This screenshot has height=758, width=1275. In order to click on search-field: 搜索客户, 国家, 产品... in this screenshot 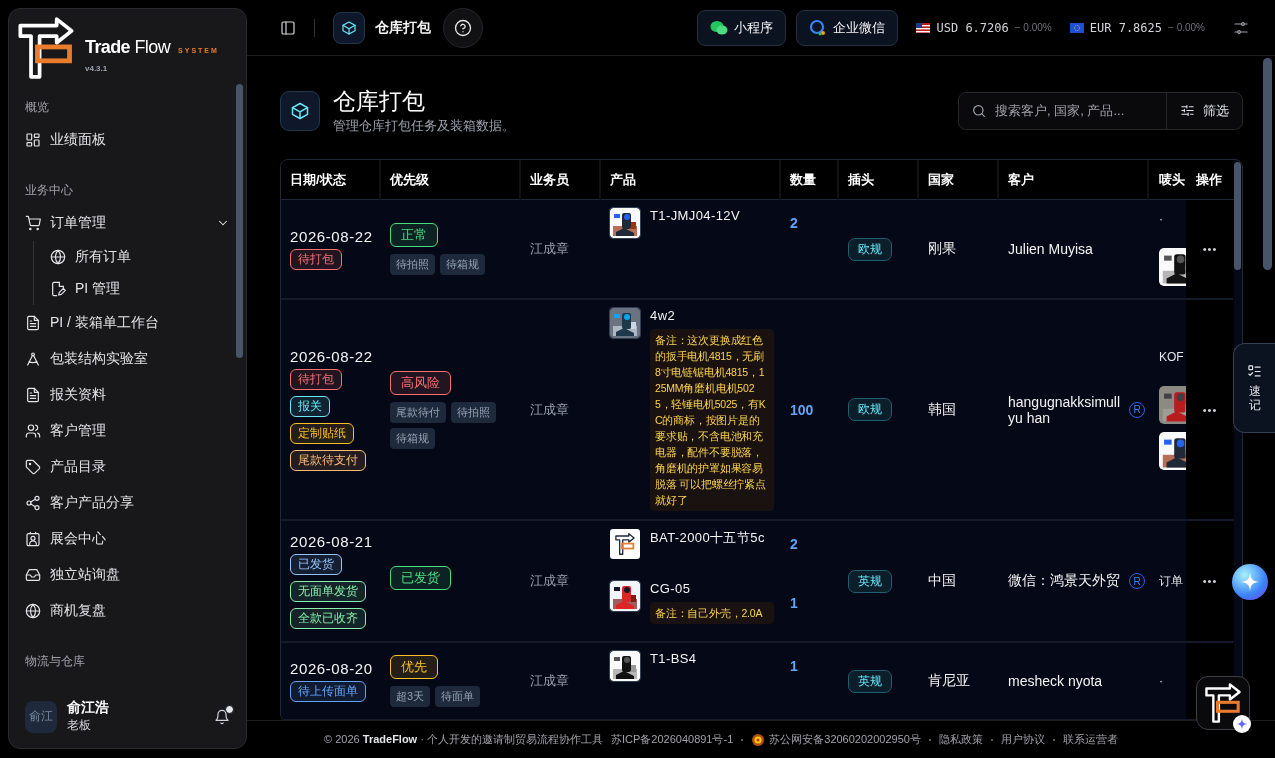, I will do `click(1080, 110)`.